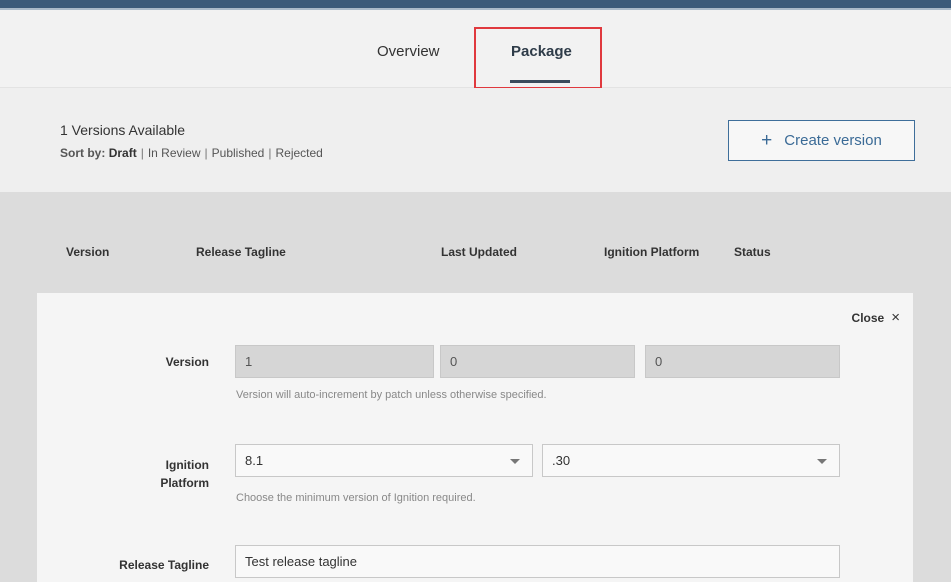 The width and height of the screenshot is (951, 582). I want to click on tab-highlight-box, so click(538, 58).